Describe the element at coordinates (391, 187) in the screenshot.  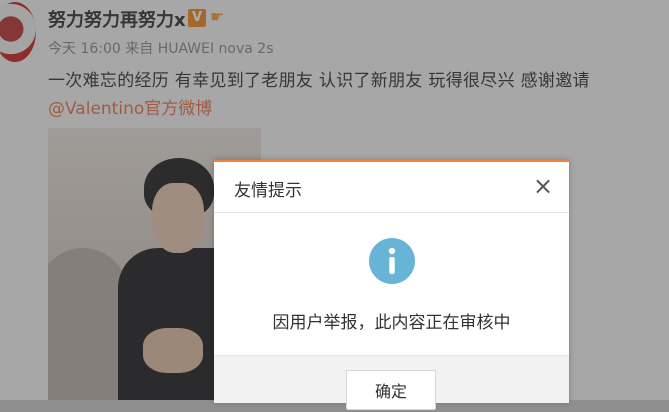
I see `dialog-header: 友情提示 ×` at that location.